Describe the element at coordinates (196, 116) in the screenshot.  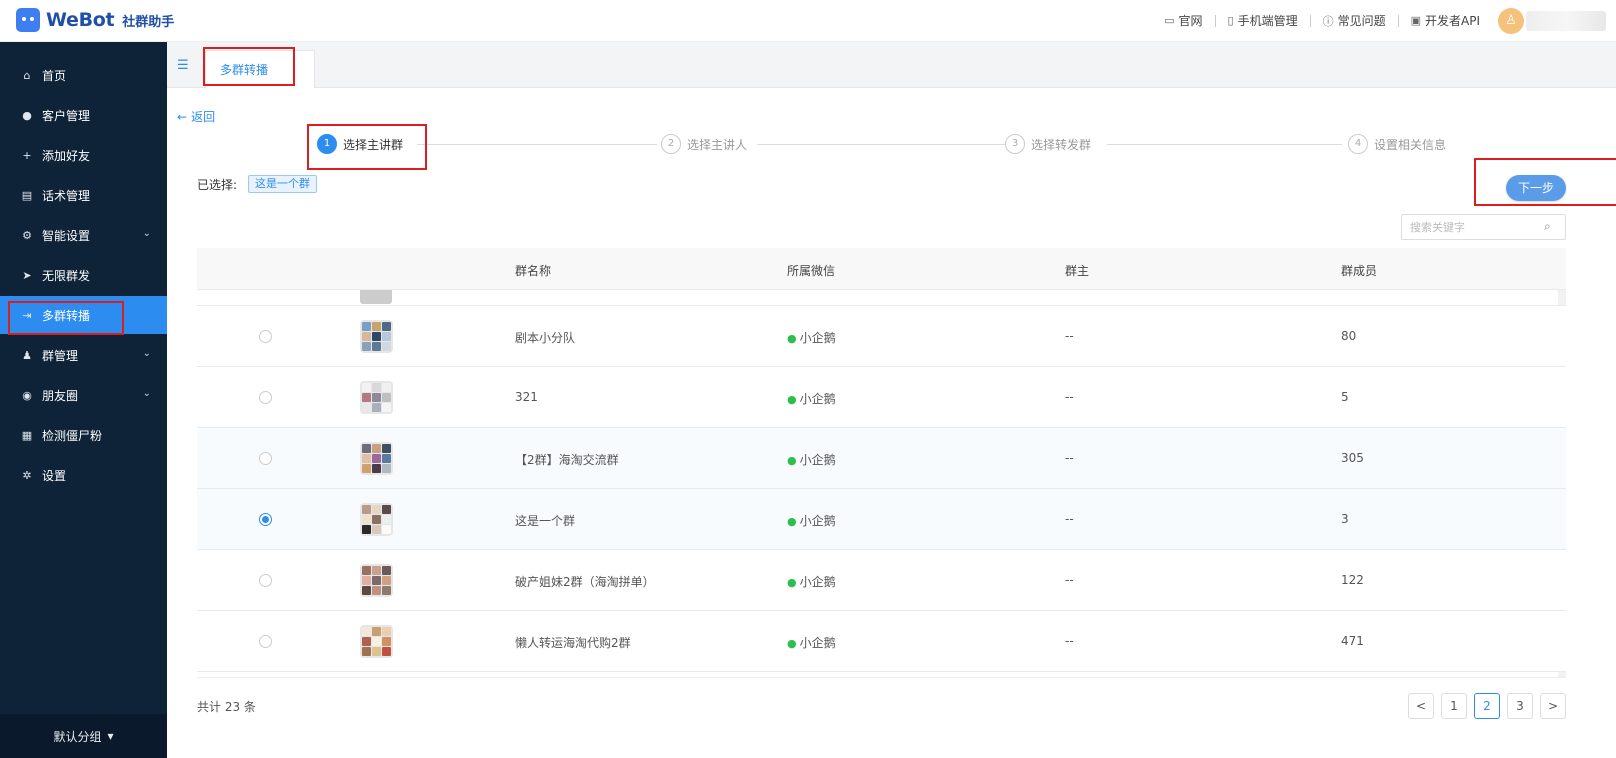
I see `back-link: ← 返回` at that location.